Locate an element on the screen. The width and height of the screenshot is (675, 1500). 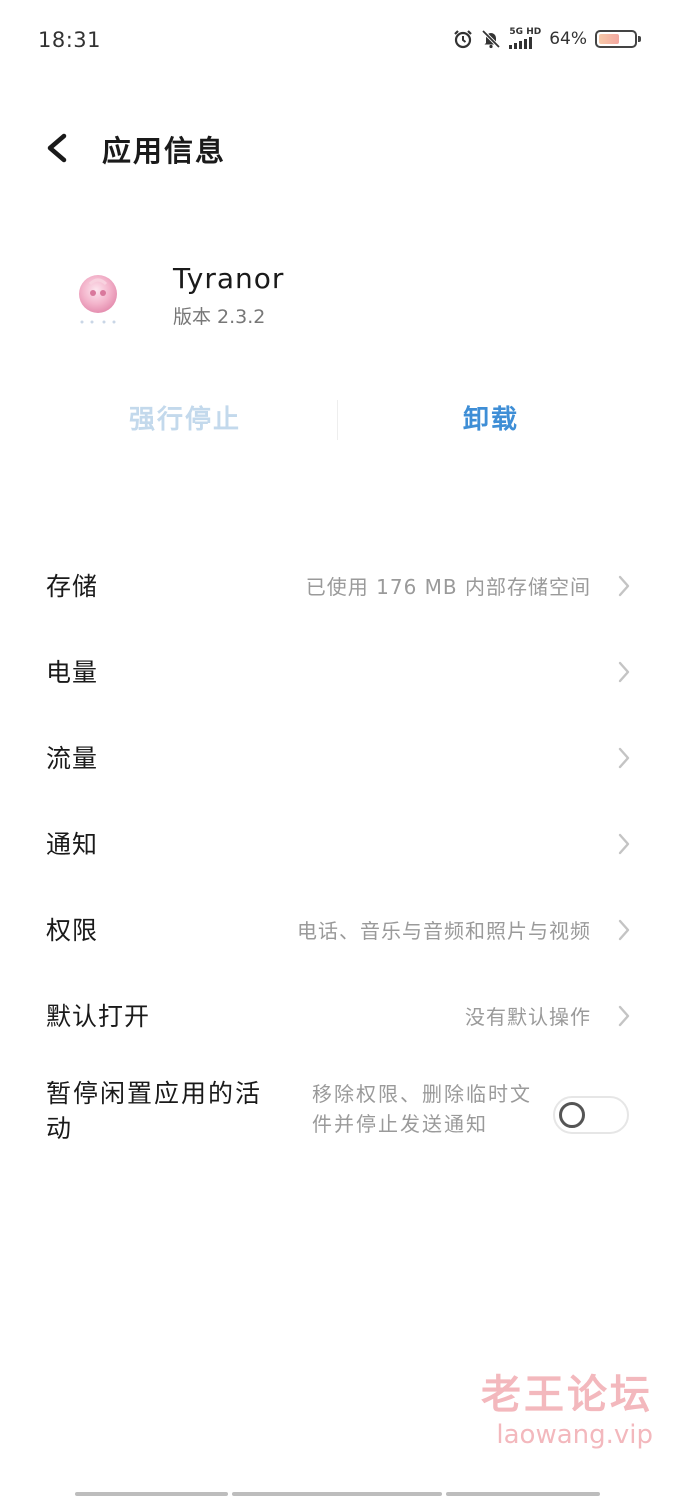
settings-row-open-by-default: 默认打开 没有默认操作 is located at coordinates (337, 1016).